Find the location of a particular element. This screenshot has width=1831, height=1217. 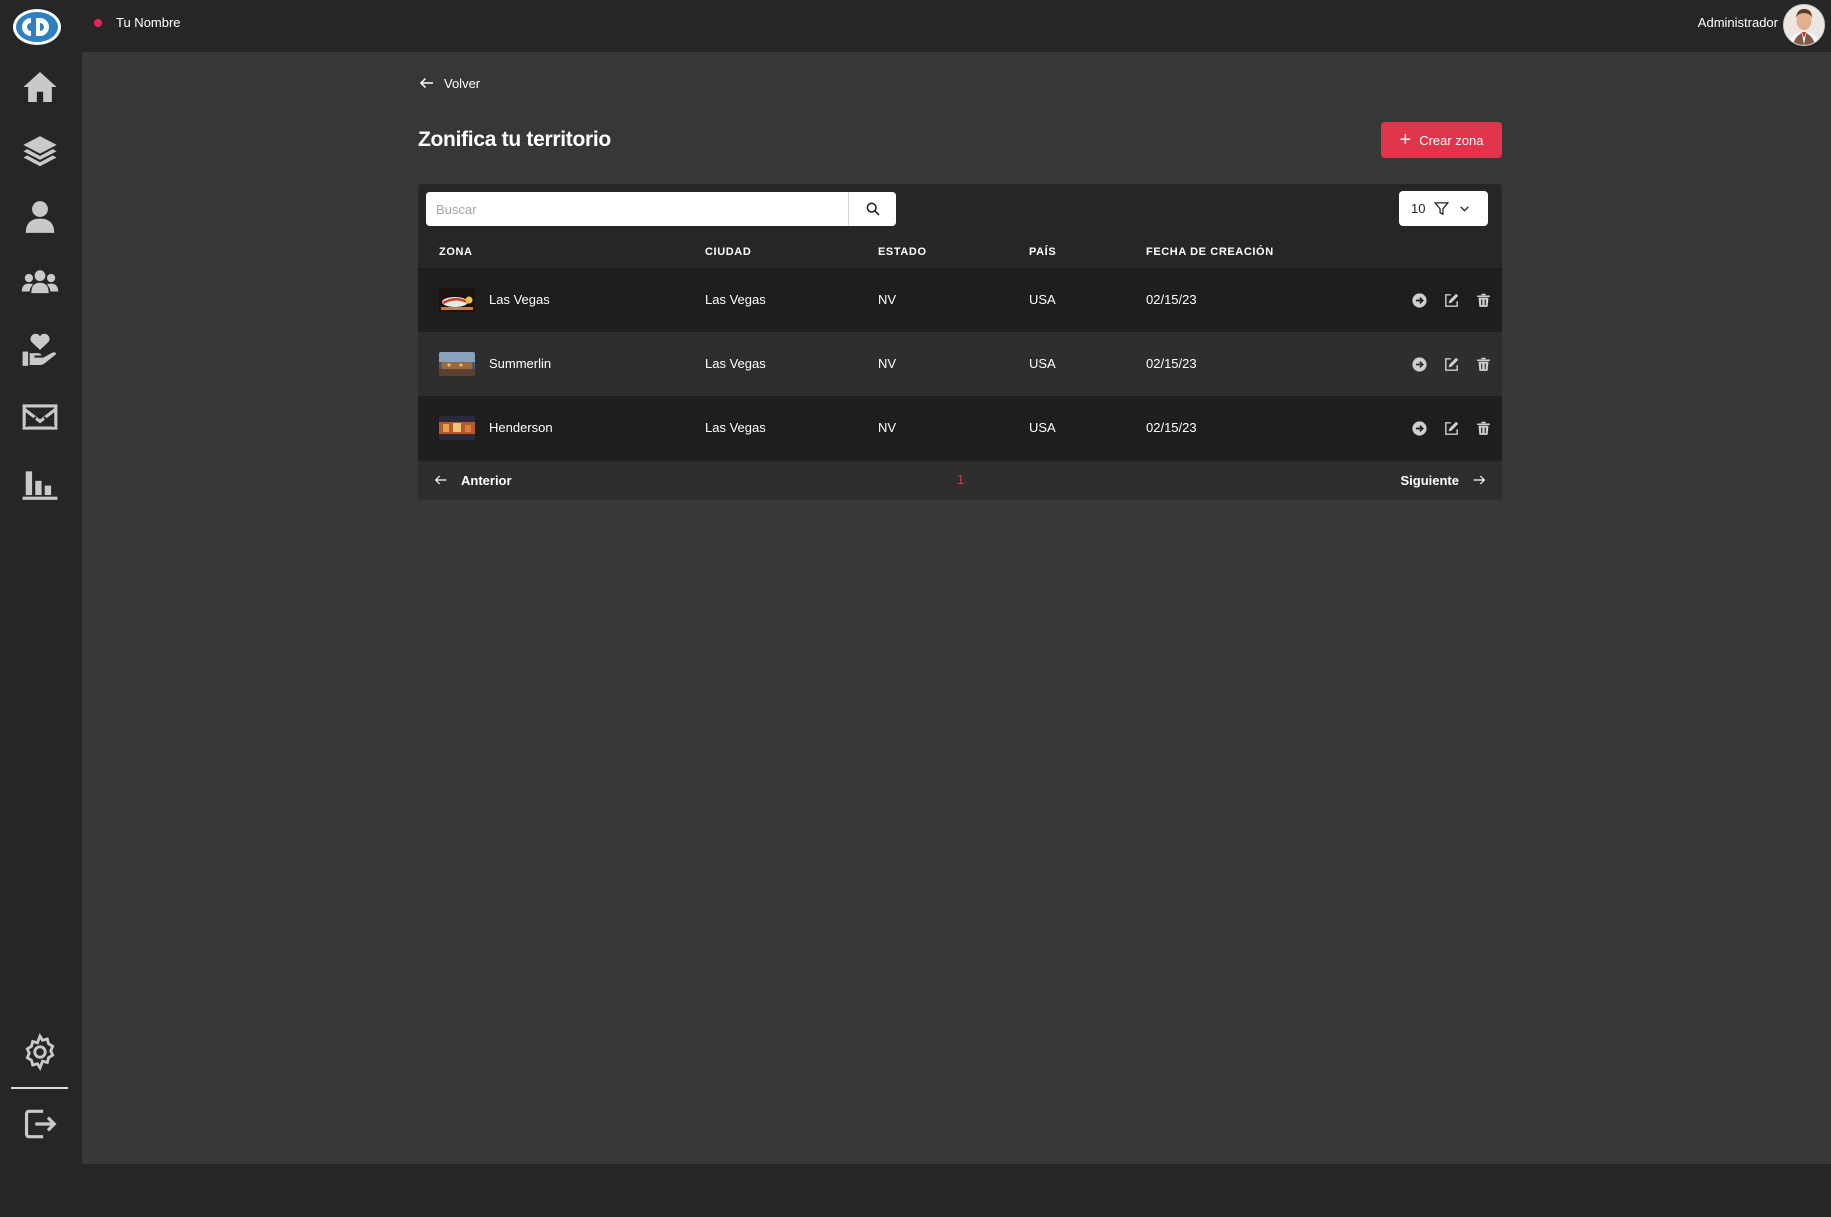

sidebar is located at coordinates (41, 608).